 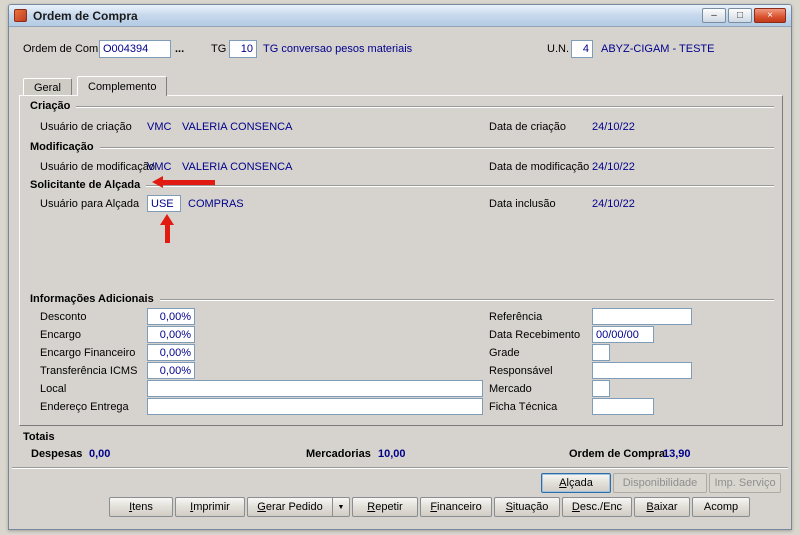 I want to click on encargo-input, so click(x=171, y=334).